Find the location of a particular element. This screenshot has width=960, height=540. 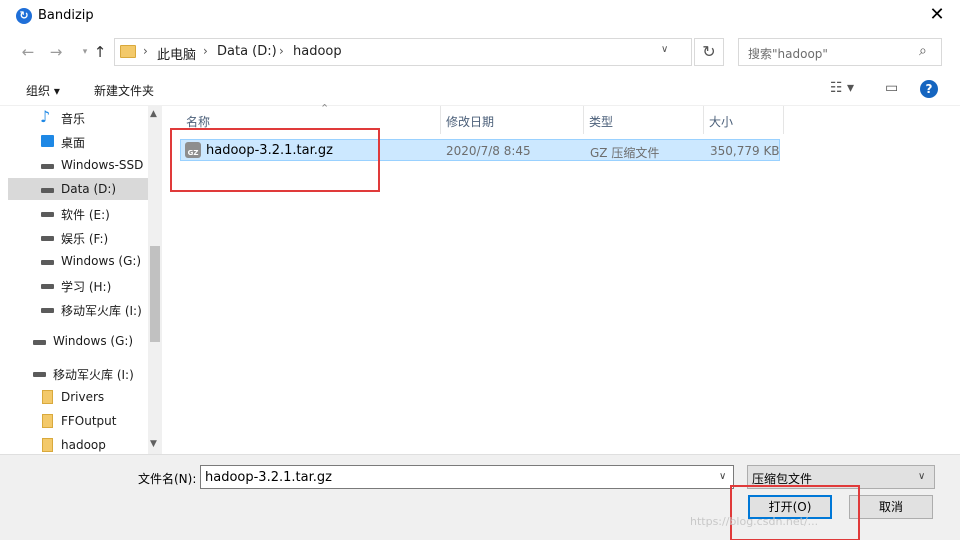

sidebar-item-study-h: 学习 (H:) is located at coordinates (78, 285).